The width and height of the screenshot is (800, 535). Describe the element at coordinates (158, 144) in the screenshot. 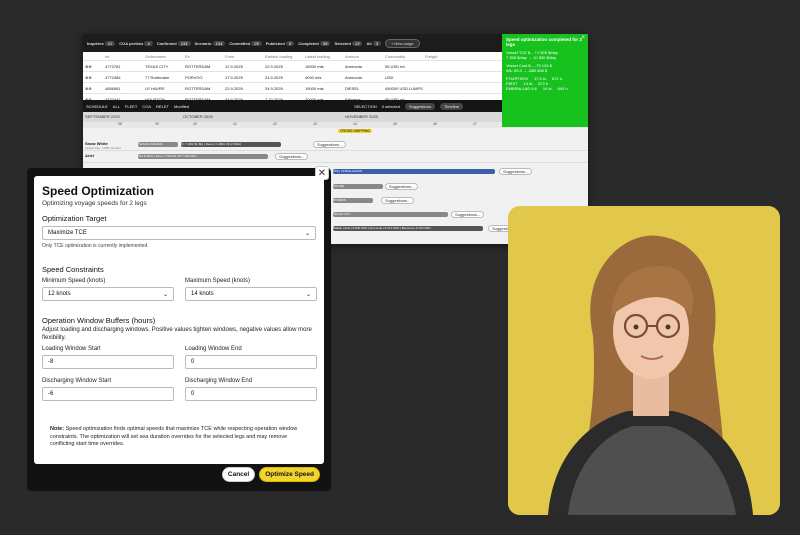

I see `voyage-bar: TEXAS | DAKARA` at that location.